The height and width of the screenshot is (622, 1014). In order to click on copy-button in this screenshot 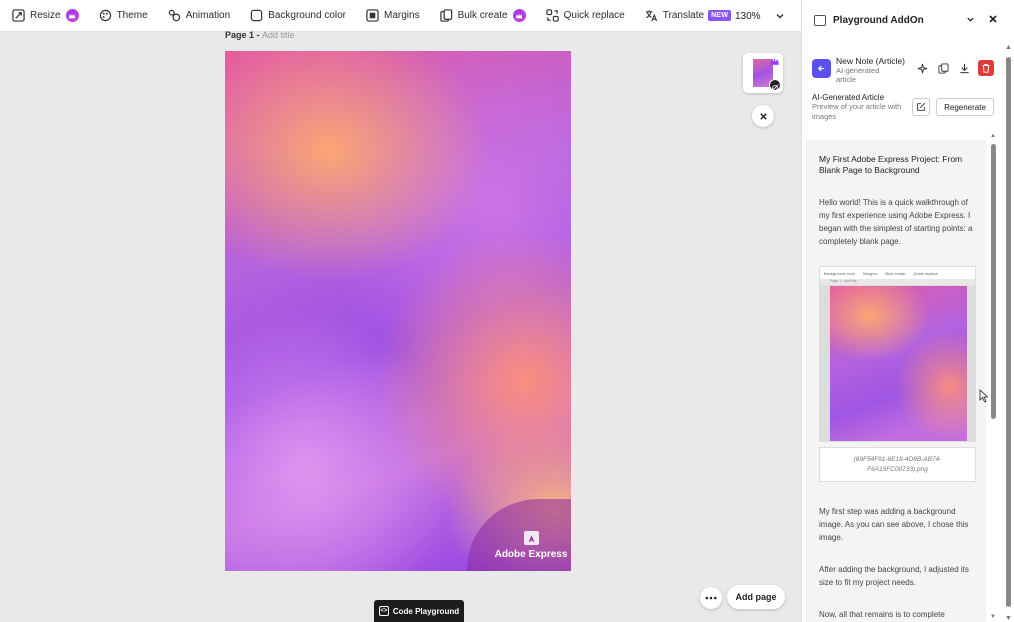, I will do `click(943, 68)`.